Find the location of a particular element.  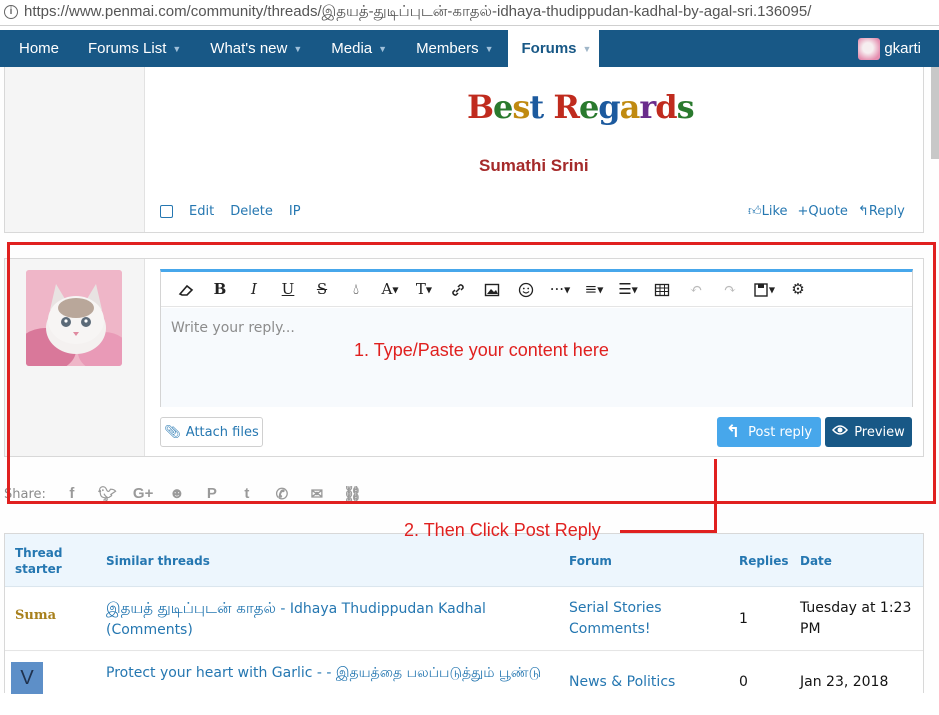

nav-forums: Forums ▼ is located at coordinates (553, 48).